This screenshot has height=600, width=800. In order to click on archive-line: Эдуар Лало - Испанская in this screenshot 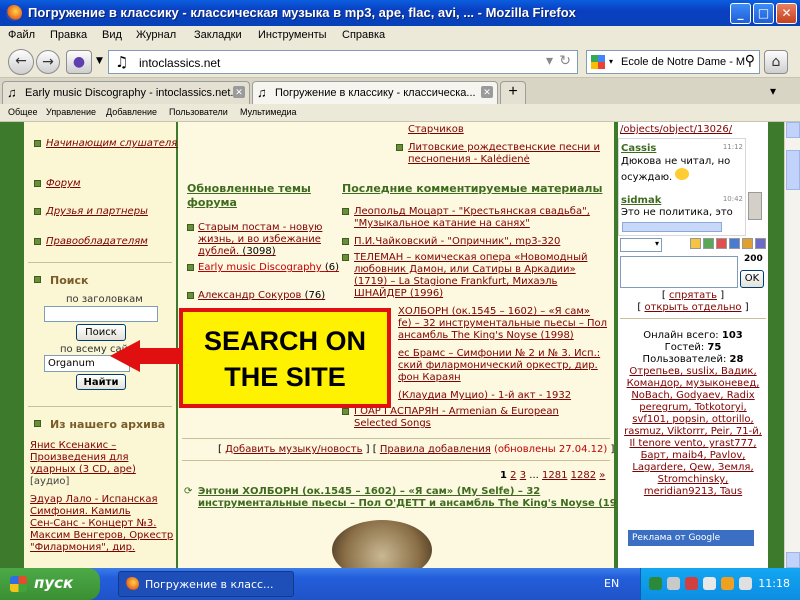, I will do `click(93, 499)`.